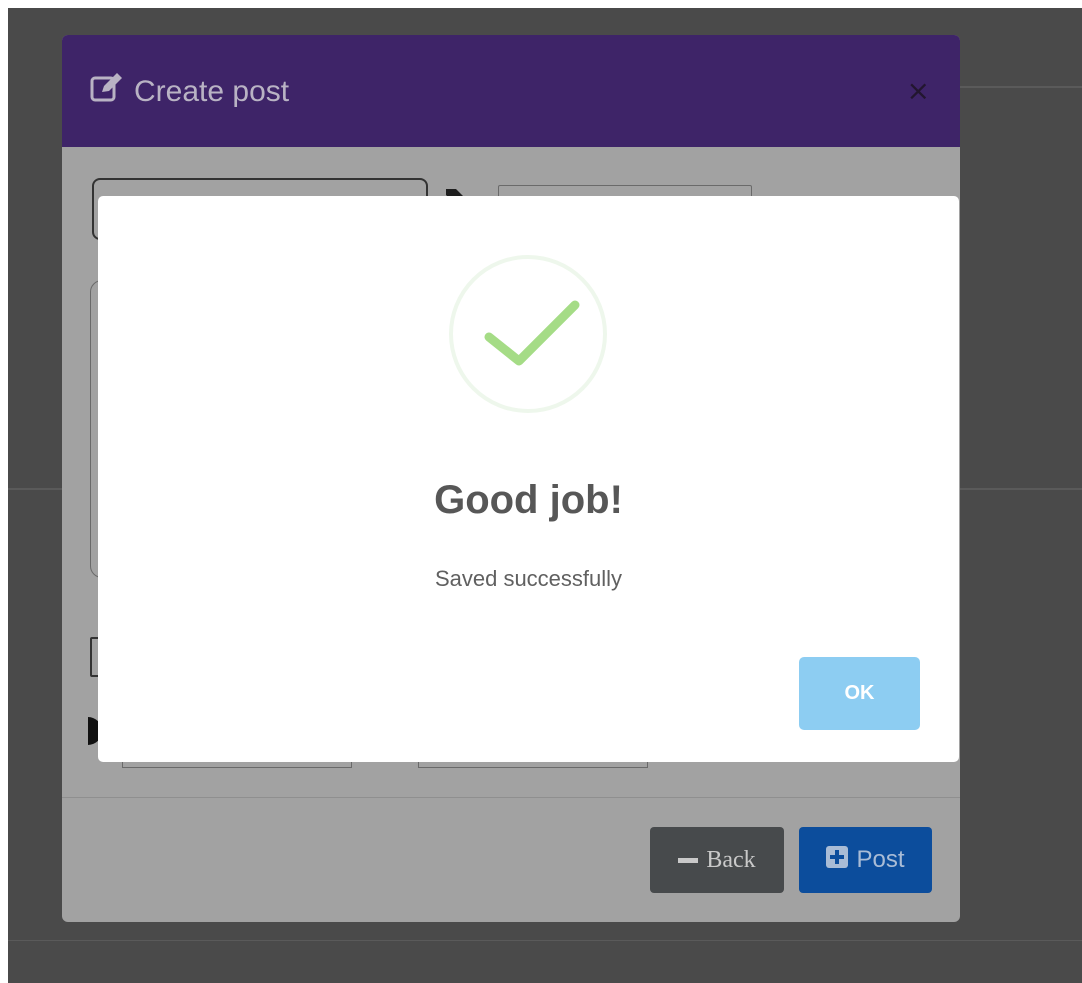 This screenshot has width=1082, height=983. I want to click on dialog-message: Saved successfully, so click(528, 578).